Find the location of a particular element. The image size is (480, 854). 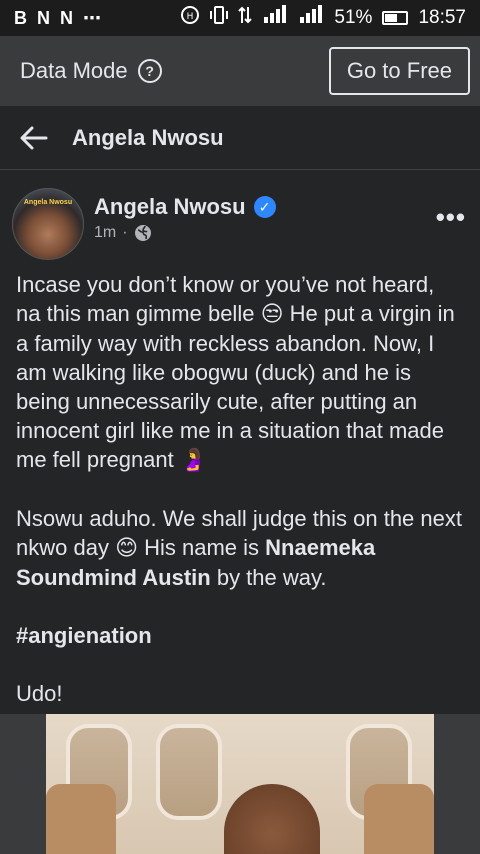

svg-text: H is located at coordinates (190, 17).